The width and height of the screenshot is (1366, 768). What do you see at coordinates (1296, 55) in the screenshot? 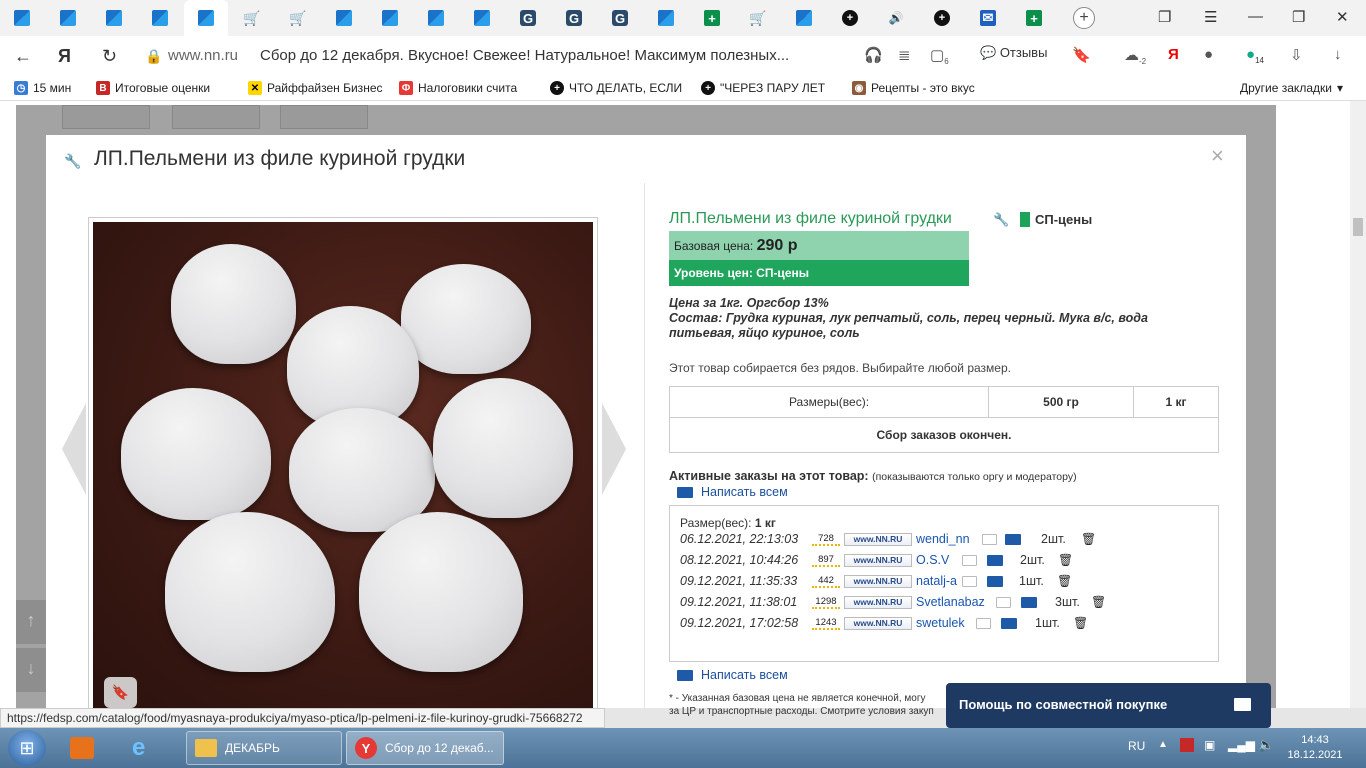
I see `downloads-icon: ⇩` at bounding box center [1296, 55].